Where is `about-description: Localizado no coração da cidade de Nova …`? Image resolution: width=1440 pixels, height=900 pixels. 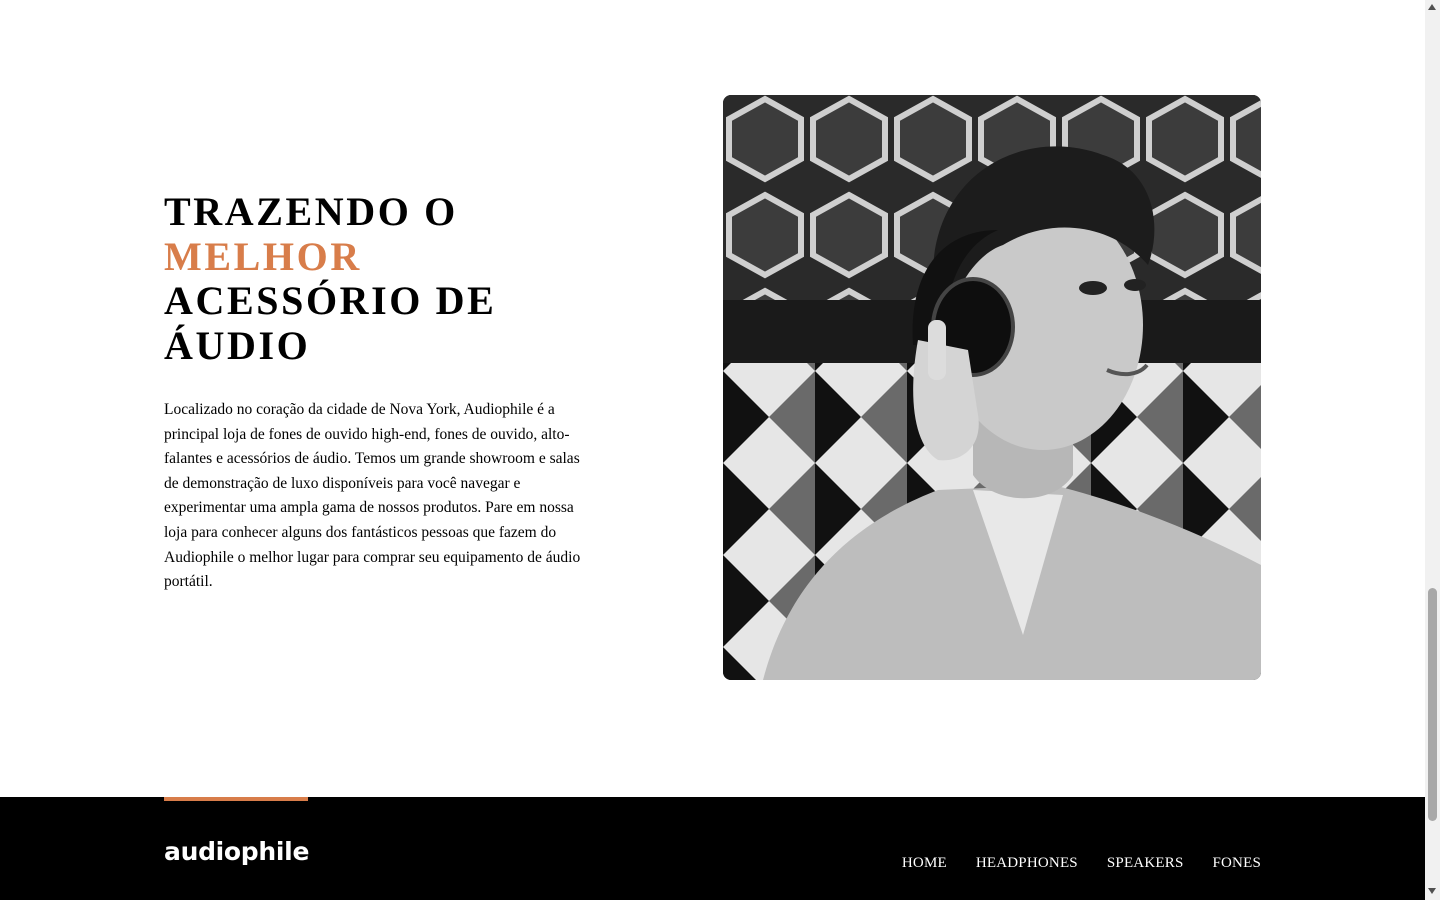
about-description: Localizado no coração da cidade de Nova … is located at coordinates (372, 496).